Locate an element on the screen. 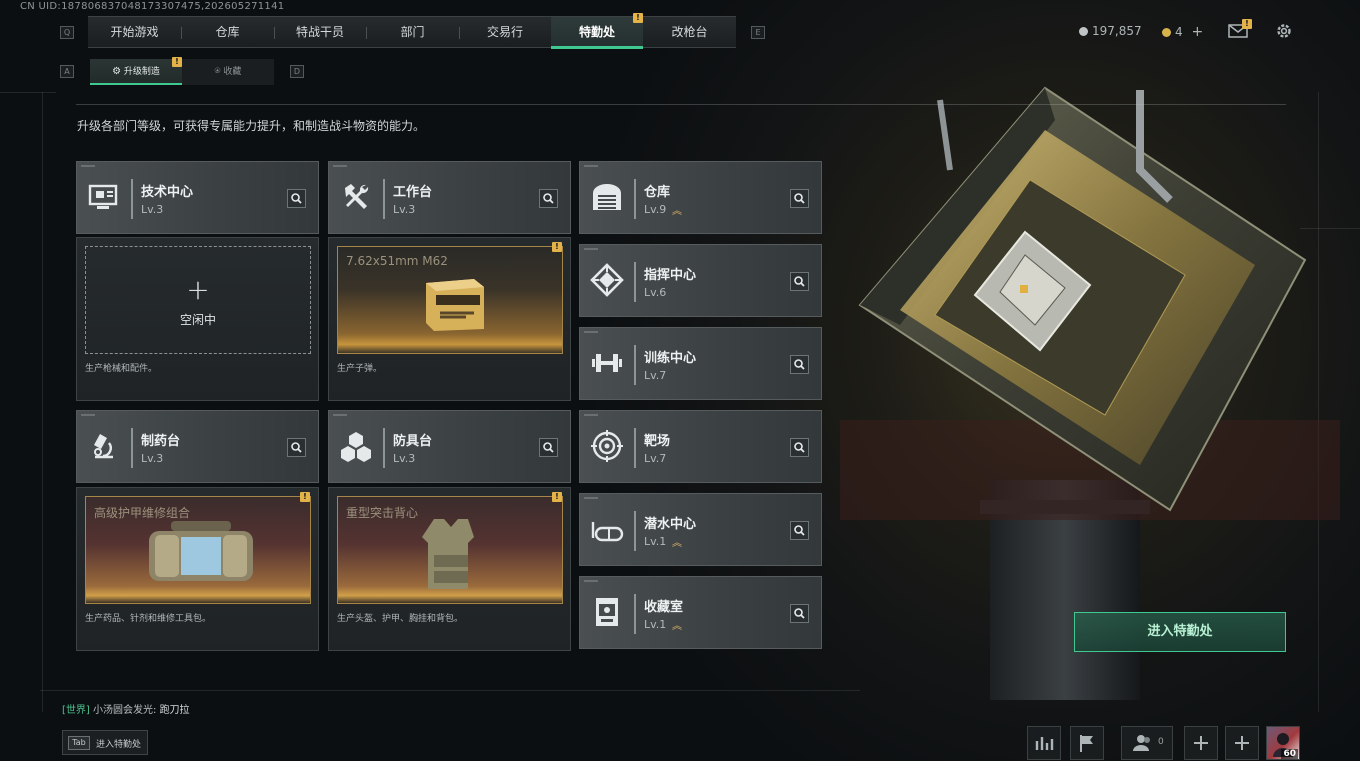  token-display: 4 + is located at coordinates (1182, 32).